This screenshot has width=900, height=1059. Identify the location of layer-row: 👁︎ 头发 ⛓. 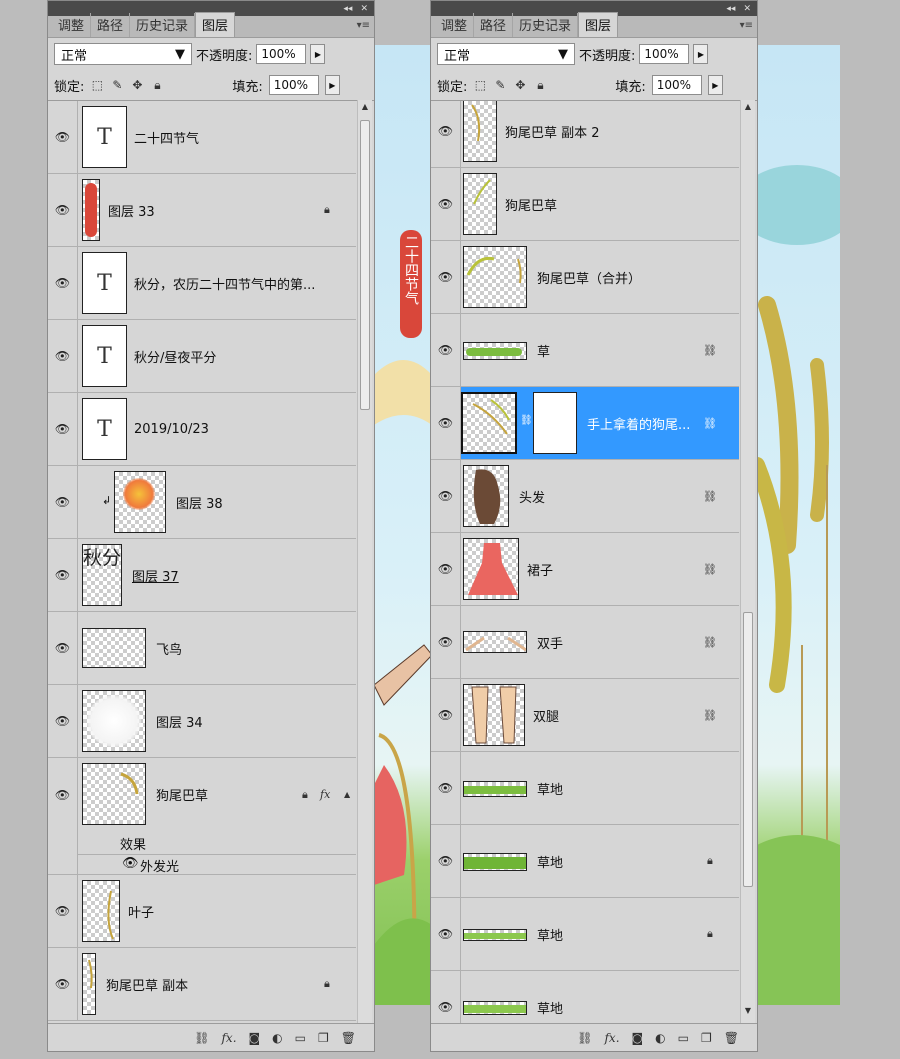
(585, 496).